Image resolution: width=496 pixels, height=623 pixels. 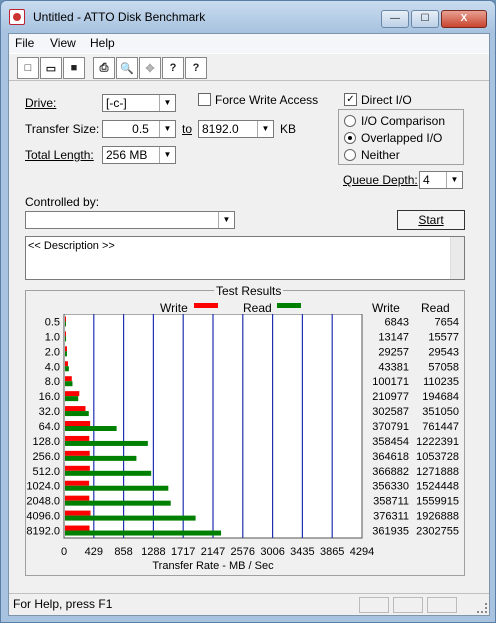 I want to click on write-value-label: 361935, so click(x=390, y=532).